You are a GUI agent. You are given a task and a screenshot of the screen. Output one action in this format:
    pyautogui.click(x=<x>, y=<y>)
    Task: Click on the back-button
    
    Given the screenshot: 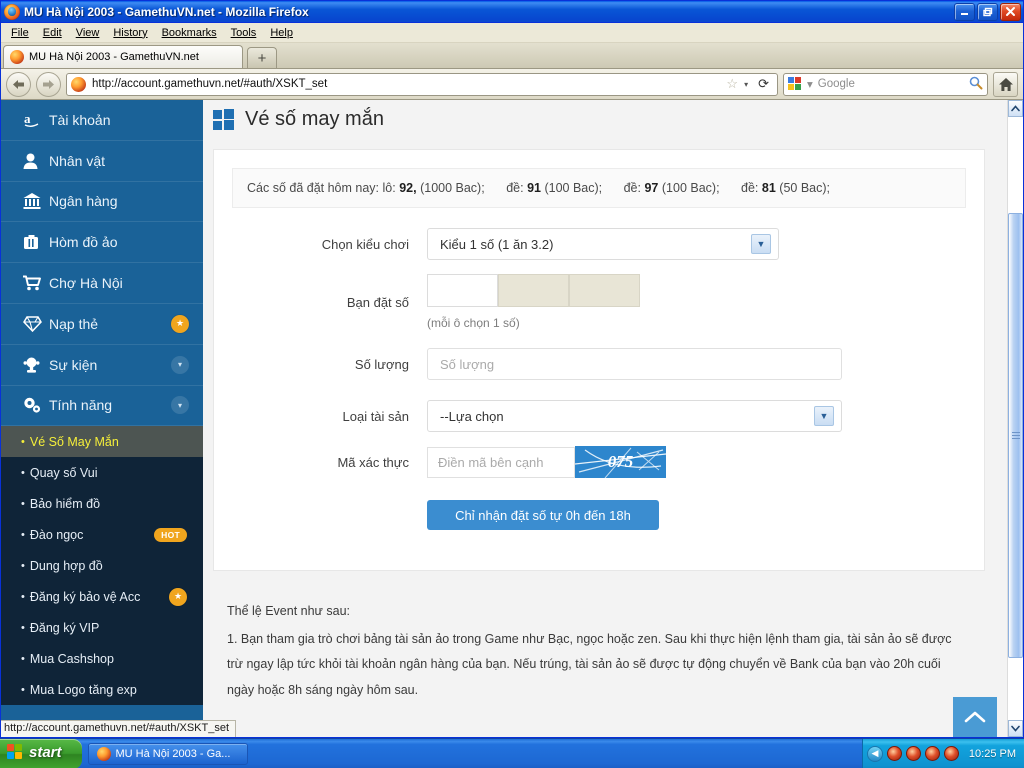 What is the action you would take?
    pyautogui.click(x=18, y=84)
    